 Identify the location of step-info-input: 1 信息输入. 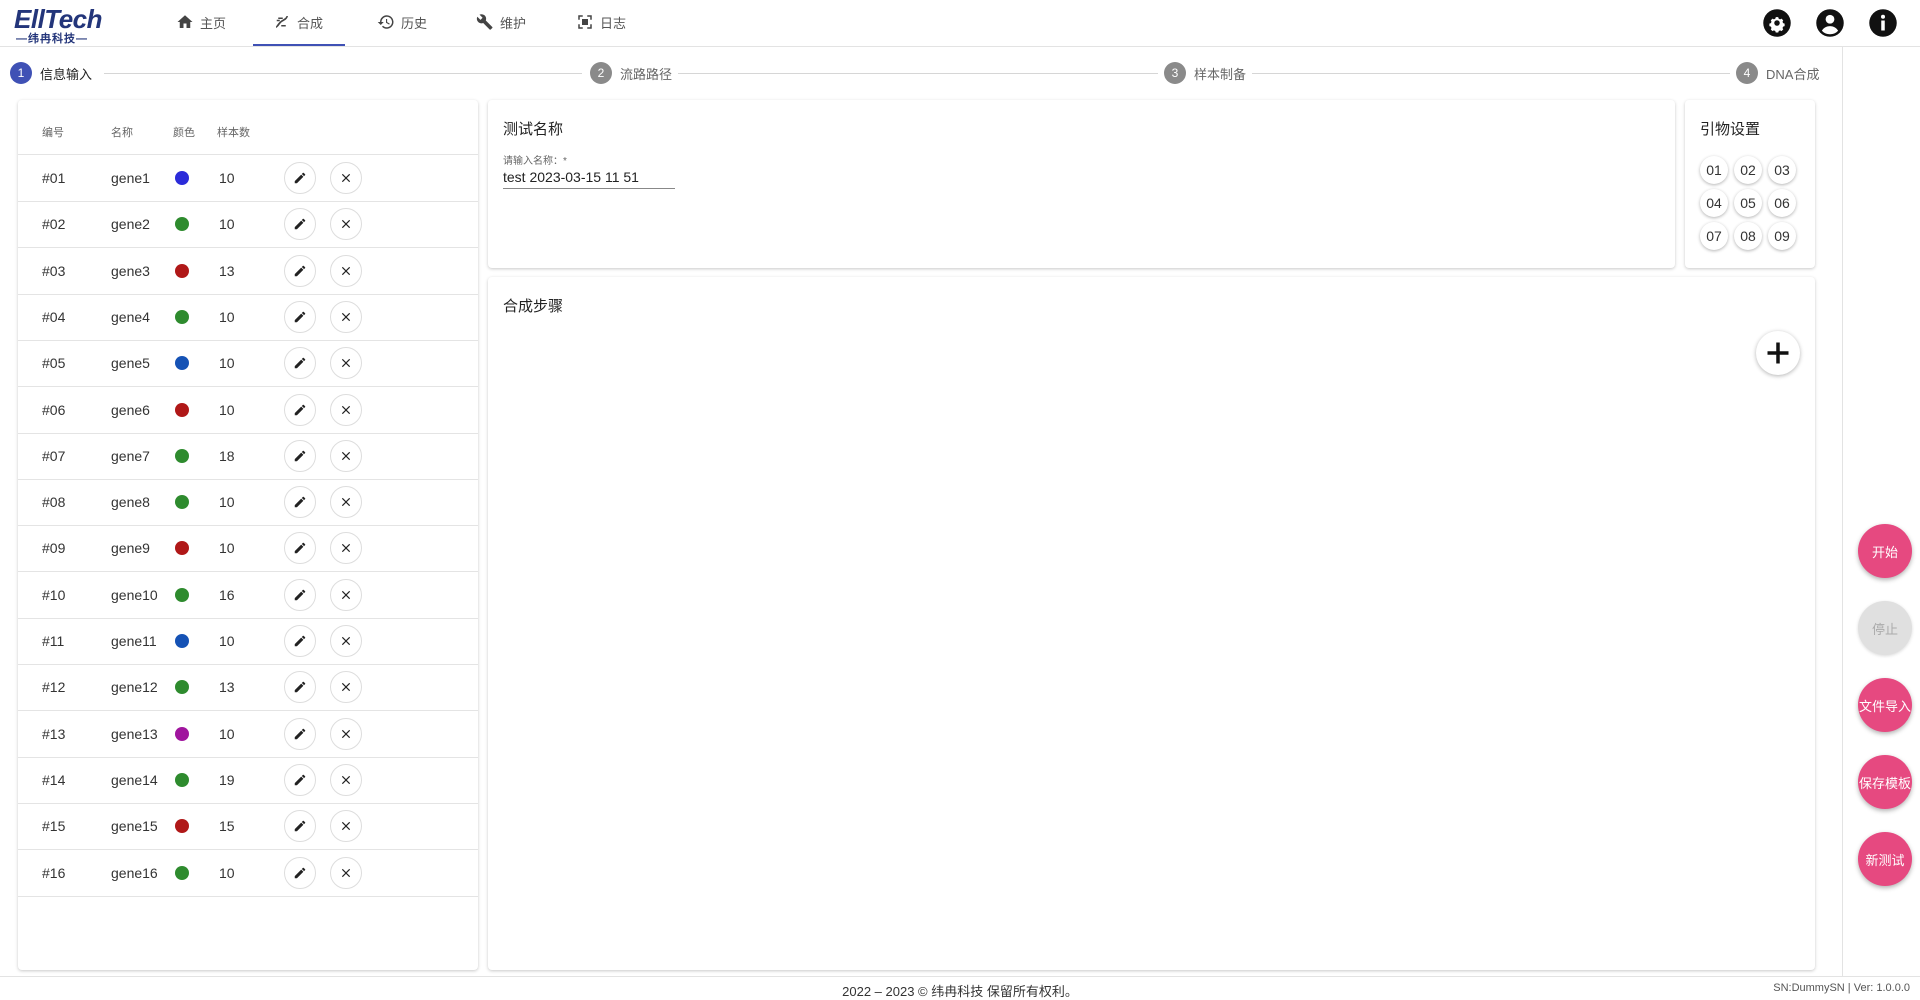
(54, 73).